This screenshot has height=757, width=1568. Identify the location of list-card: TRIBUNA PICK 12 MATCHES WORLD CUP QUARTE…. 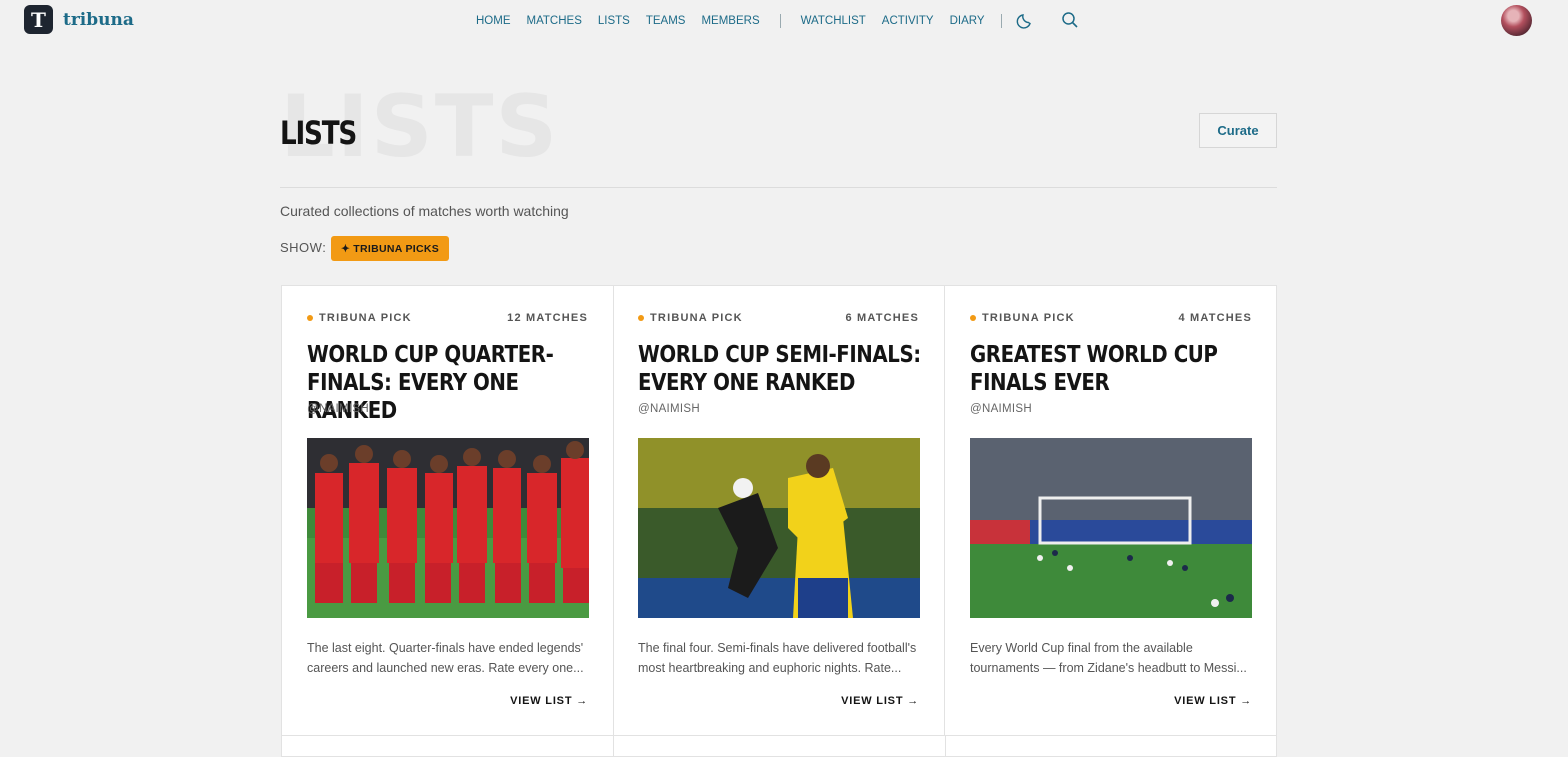
(448, 510).